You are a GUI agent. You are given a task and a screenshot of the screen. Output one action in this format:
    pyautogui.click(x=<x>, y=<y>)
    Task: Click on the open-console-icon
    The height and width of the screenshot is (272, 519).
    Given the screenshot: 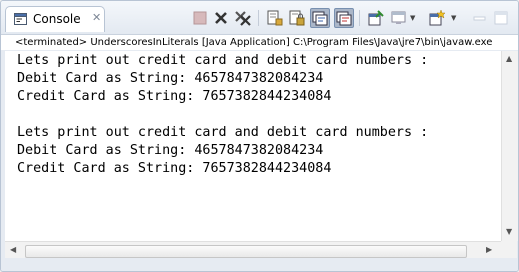 What is the action you would take?
    pyautogui.click(x=437, y=18)
    